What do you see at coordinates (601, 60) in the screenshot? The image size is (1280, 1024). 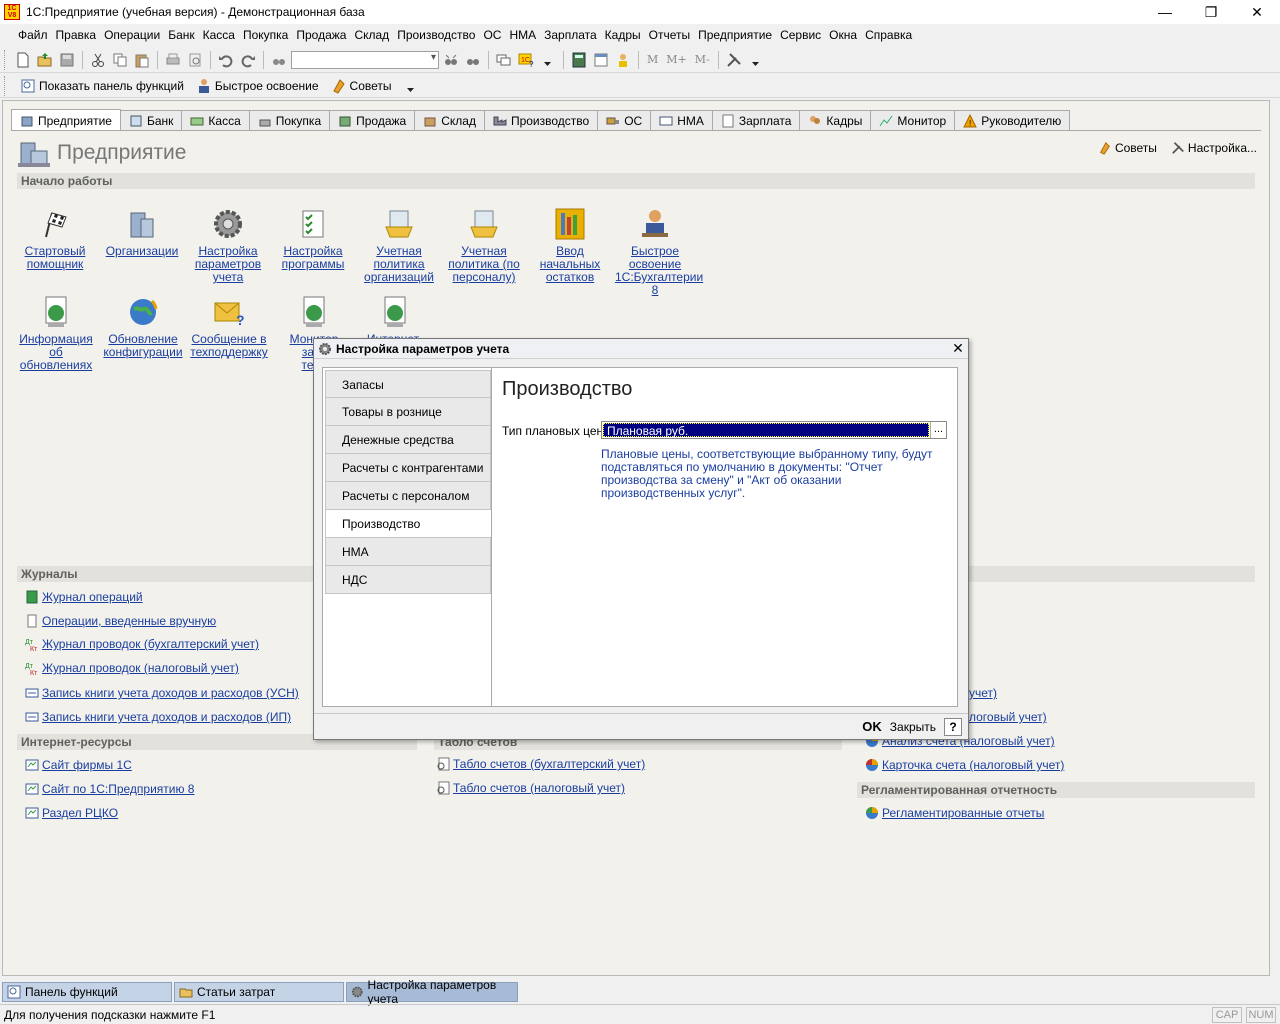 I see `calendar-icon` at bounding box center [601, 60].